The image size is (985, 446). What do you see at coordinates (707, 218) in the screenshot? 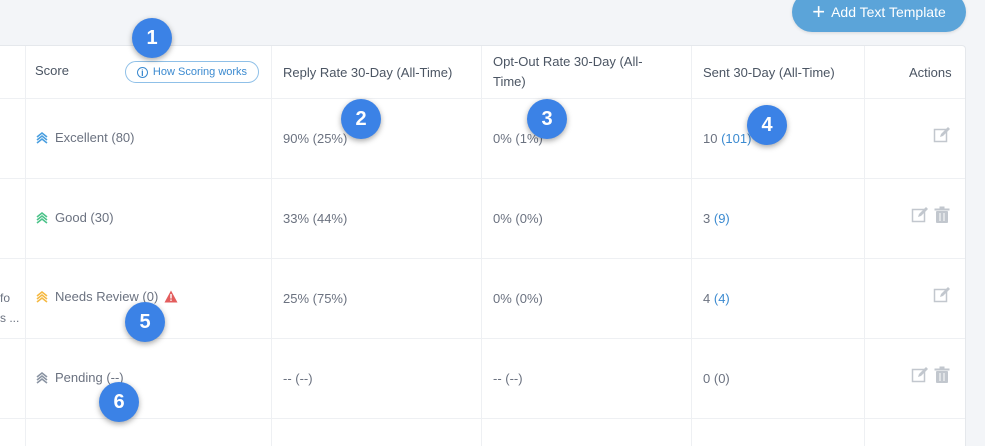
I see `sent-30-day: 3` at bounding box center [707, 218].